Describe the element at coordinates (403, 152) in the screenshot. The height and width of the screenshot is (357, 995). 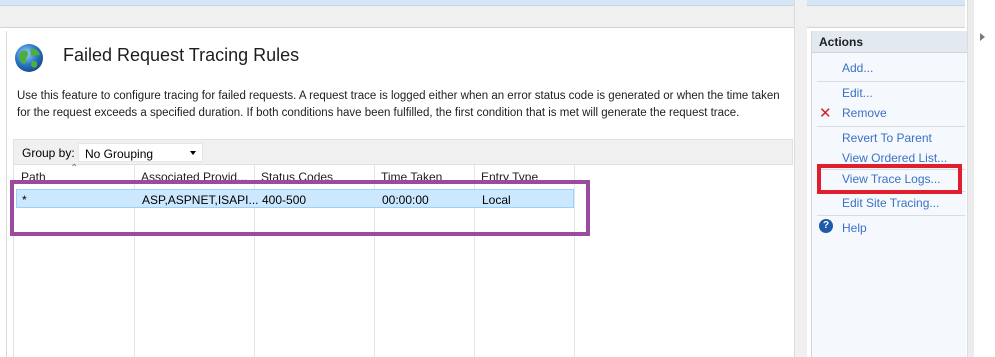
I see `group-by-bar: Group by: No Grouping` at that location.